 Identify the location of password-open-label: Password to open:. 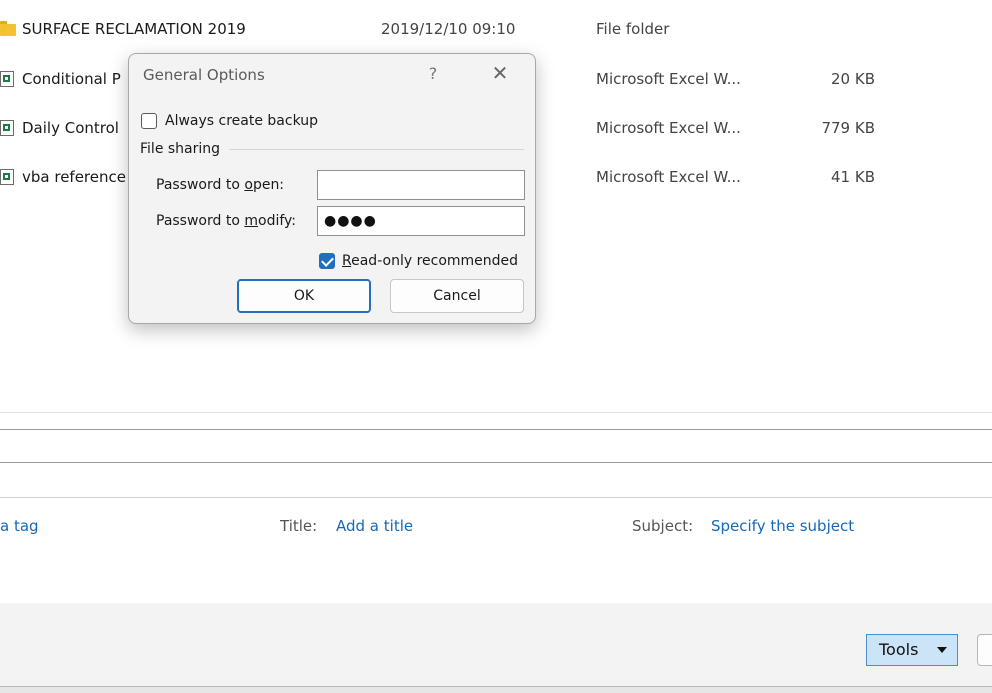
(220, 185).